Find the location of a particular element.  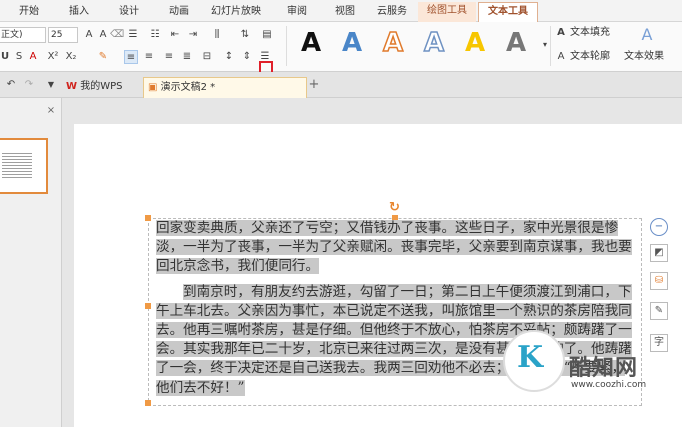

outline-pen-icon: ✎ is located at coordinates (659, 311).